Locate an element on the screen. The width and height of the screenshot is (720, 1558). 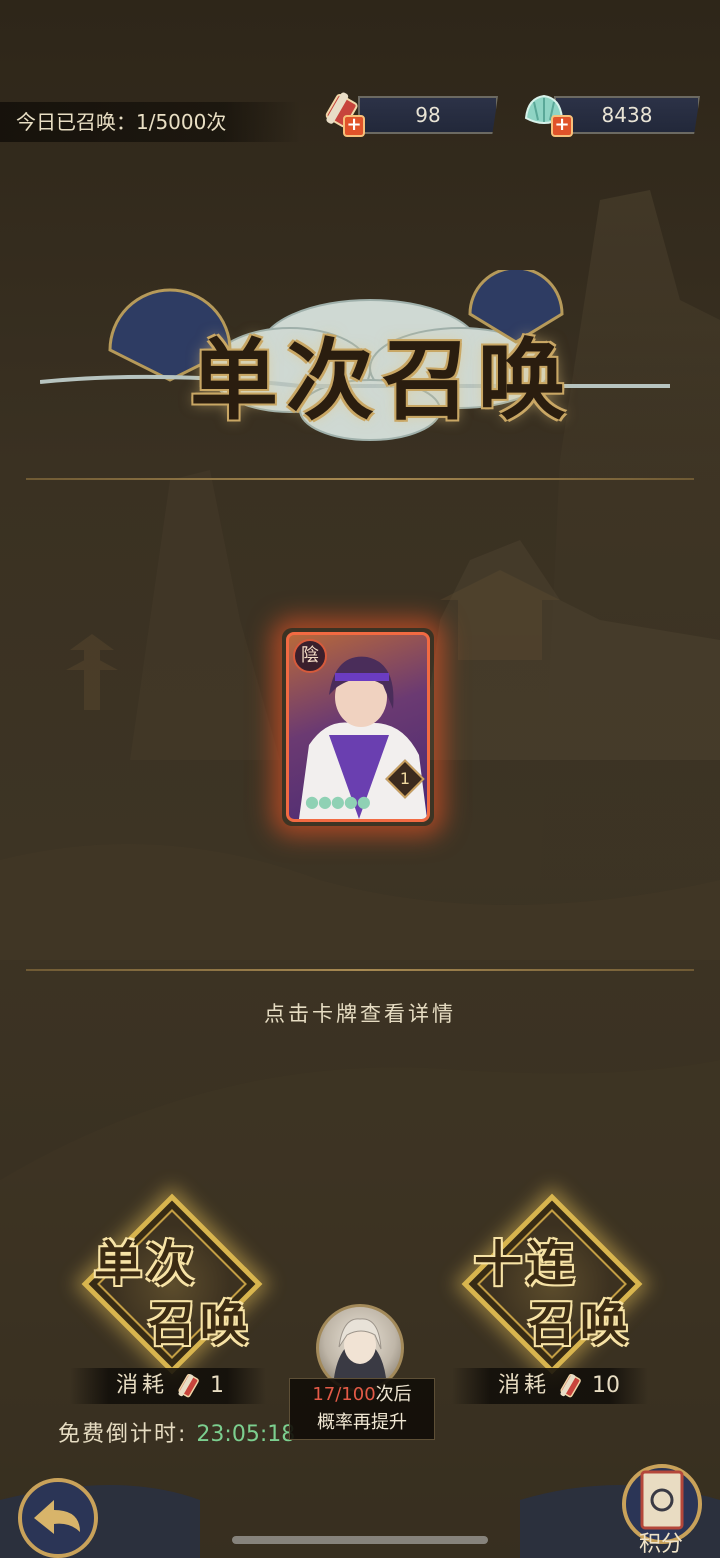
free-countdown: 免费倒计时: 23:05:18 is located at coordinates (176, 1432).